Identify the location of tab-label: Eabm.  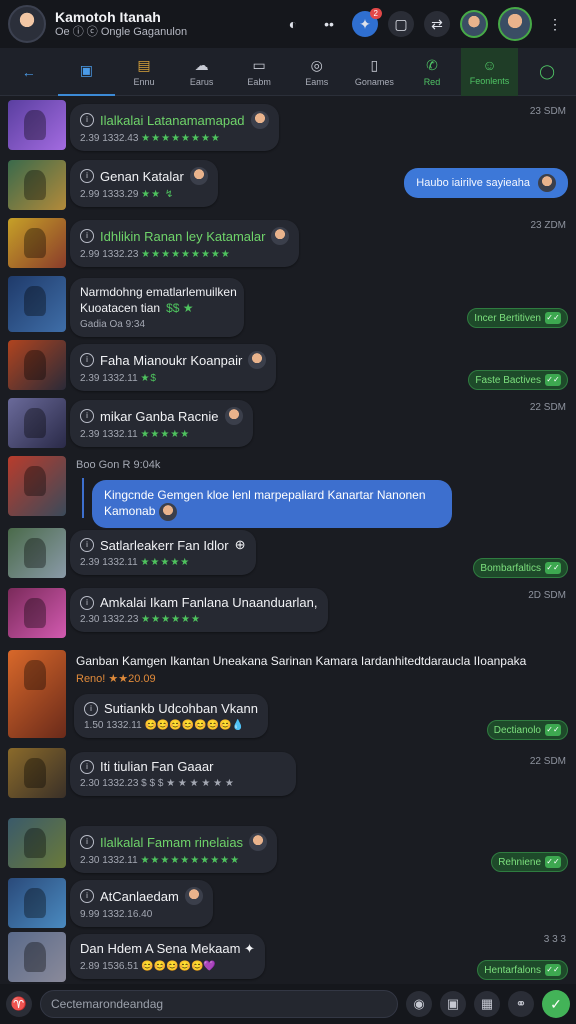
(259, 81).